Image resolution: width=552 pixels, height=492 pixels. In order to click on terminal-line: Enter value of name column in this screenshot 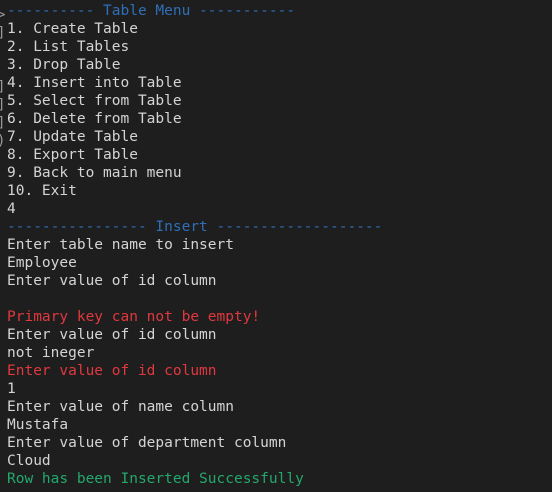, I will do `click(120, 407)`.